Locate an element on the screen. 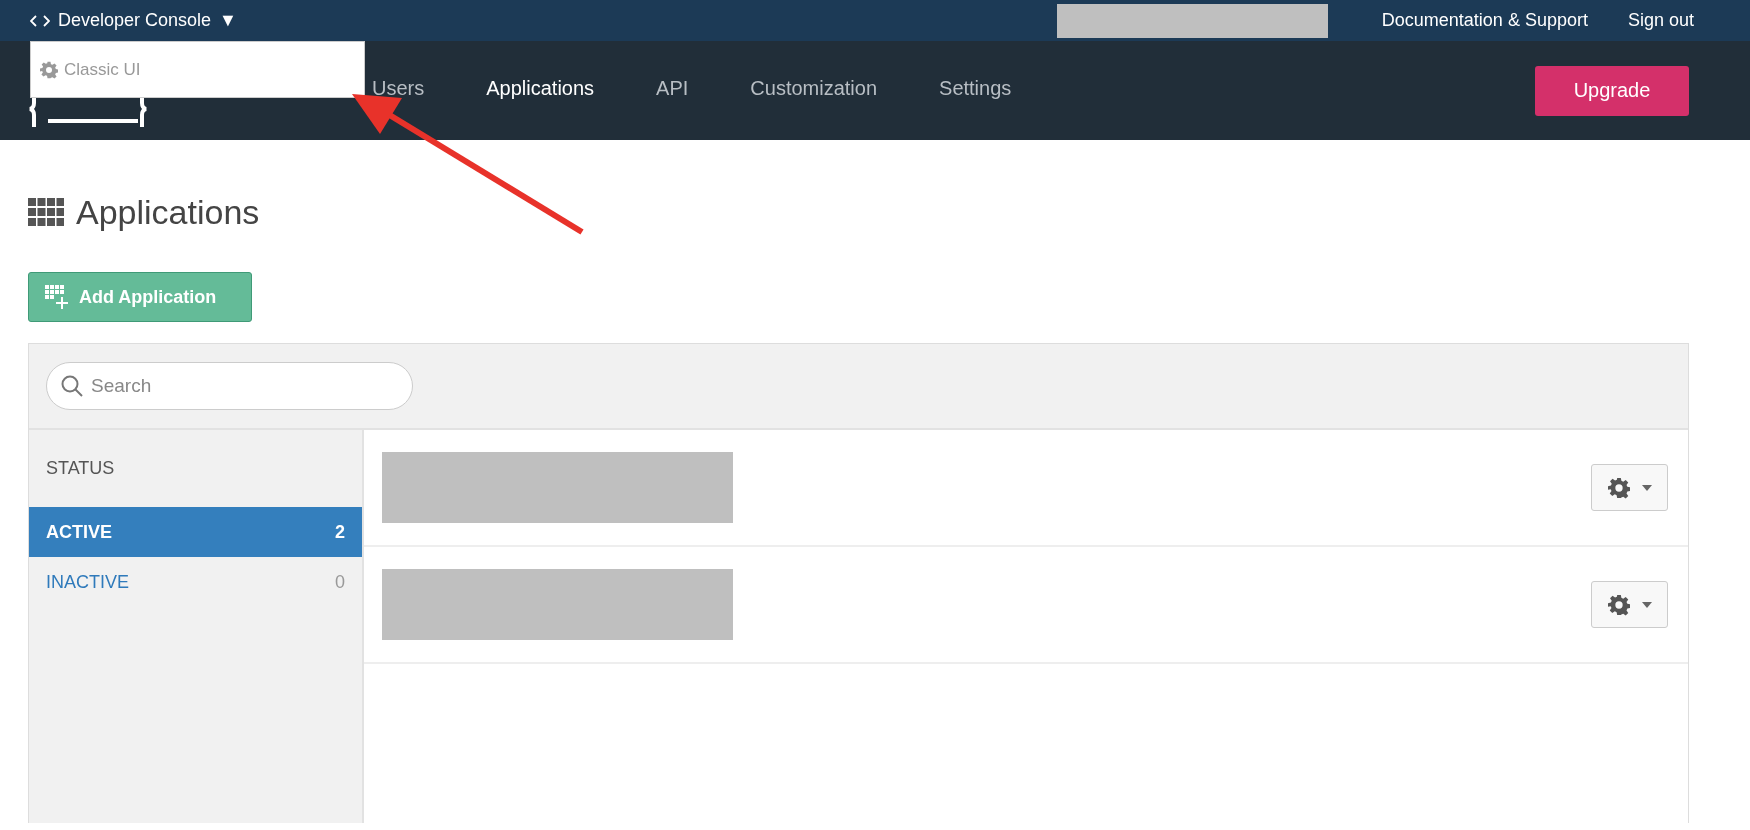 This screenshot has width=1750, height=830. nav-tab: Applications is located at coordinates (540, 88).